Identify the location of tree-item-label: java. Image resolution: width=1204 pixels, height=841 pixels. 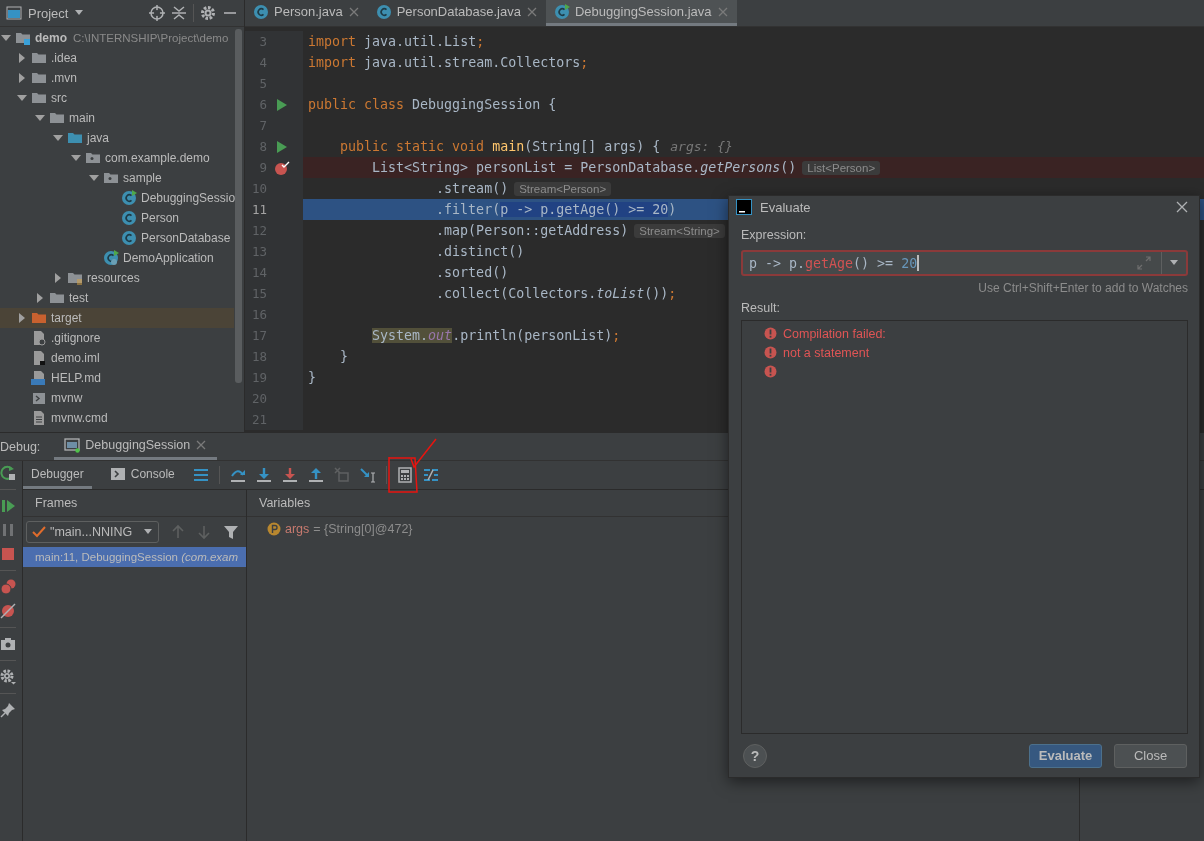
(98, 138).